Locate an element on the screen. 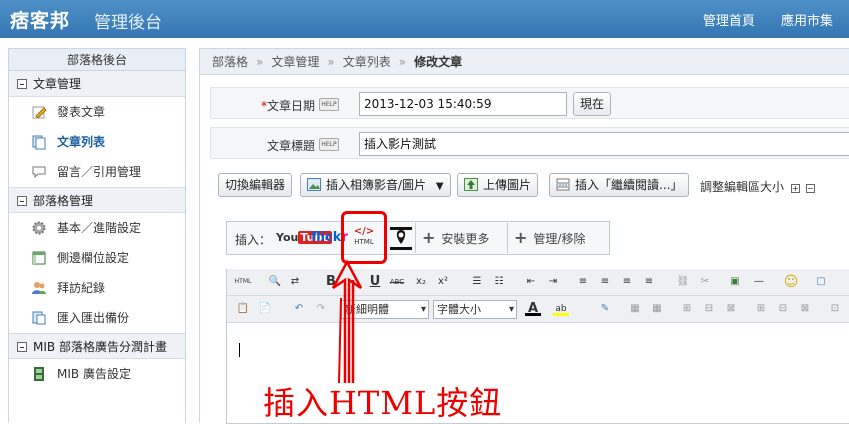 The image size is (849, 424). crumb-article-list: 文章列表 is located at coordinates (367, 62).